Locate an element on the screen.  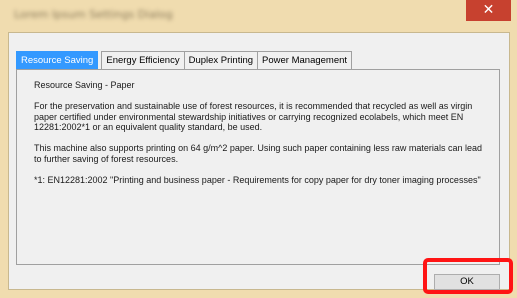
tab-duplex-printing: Duplex Printing is located at coordinates (221, 60).